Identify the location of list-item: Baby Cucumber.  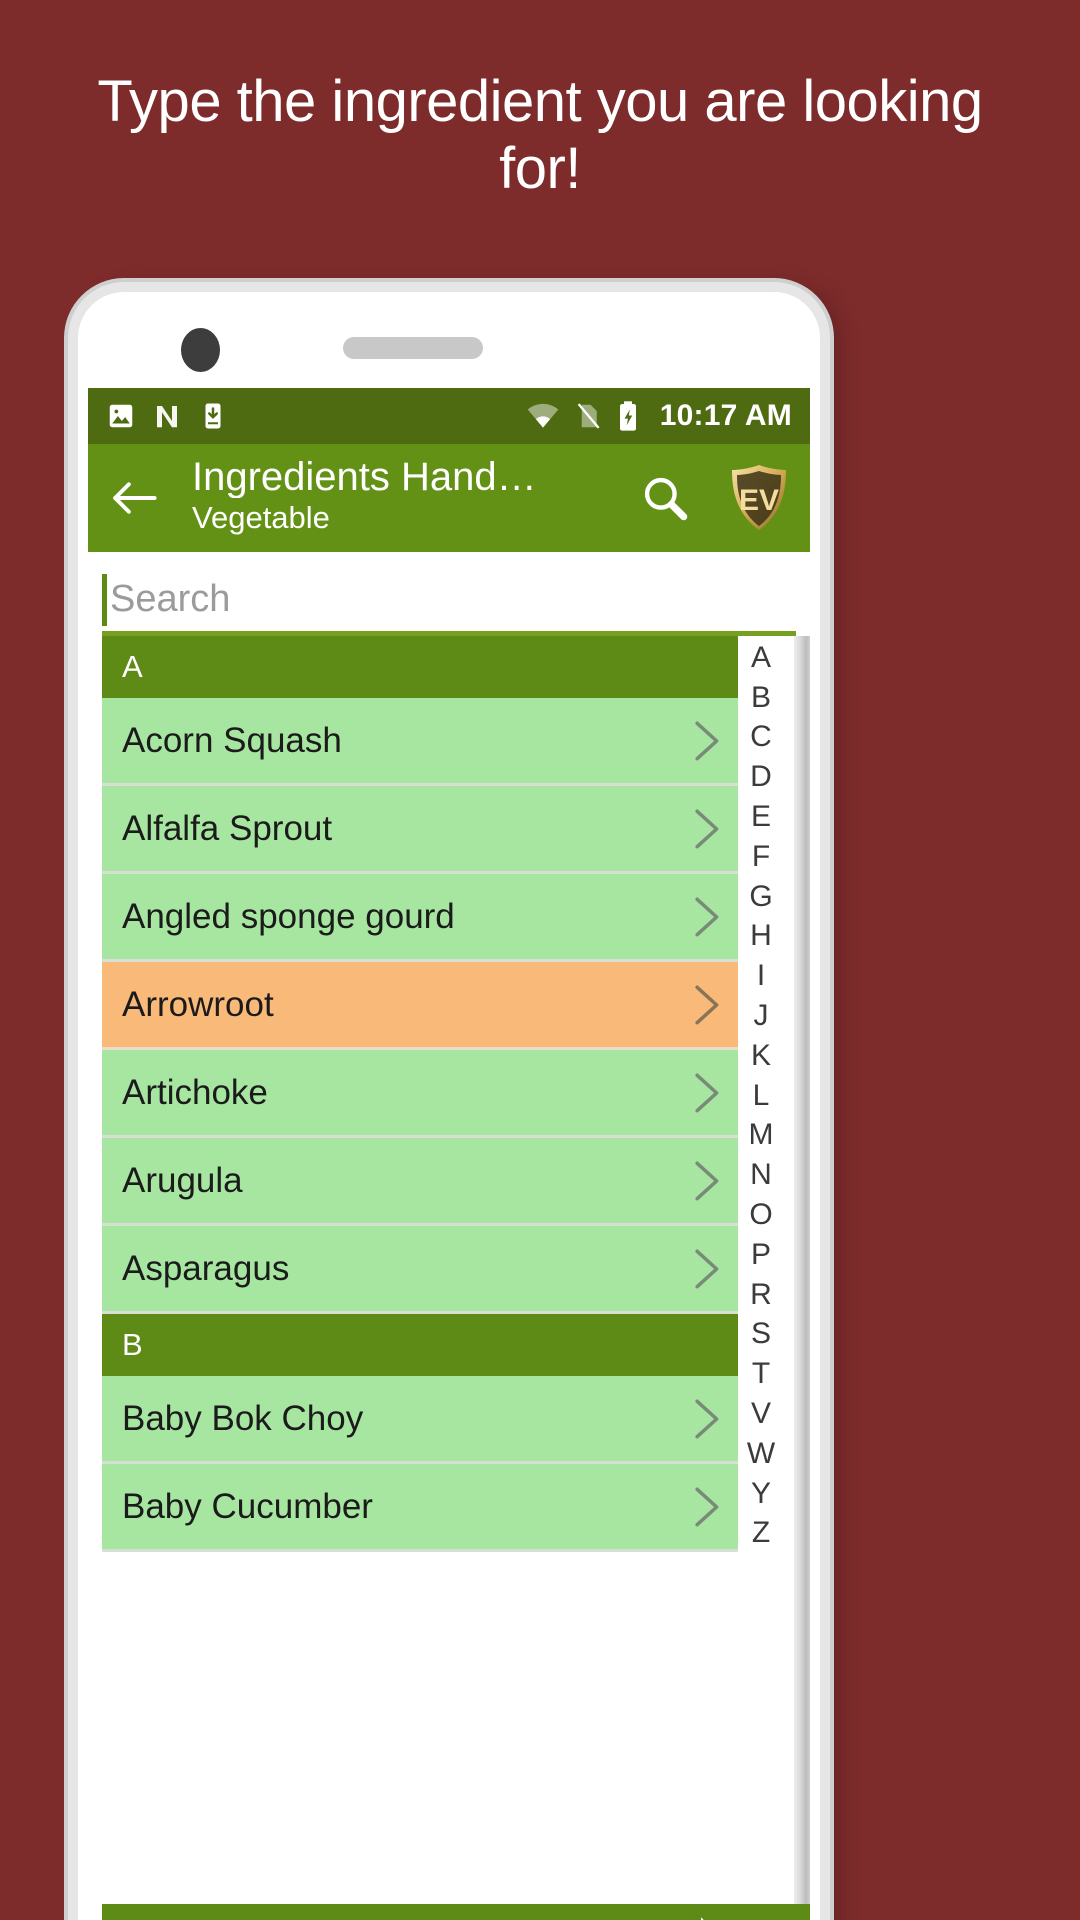
(420, 1508).